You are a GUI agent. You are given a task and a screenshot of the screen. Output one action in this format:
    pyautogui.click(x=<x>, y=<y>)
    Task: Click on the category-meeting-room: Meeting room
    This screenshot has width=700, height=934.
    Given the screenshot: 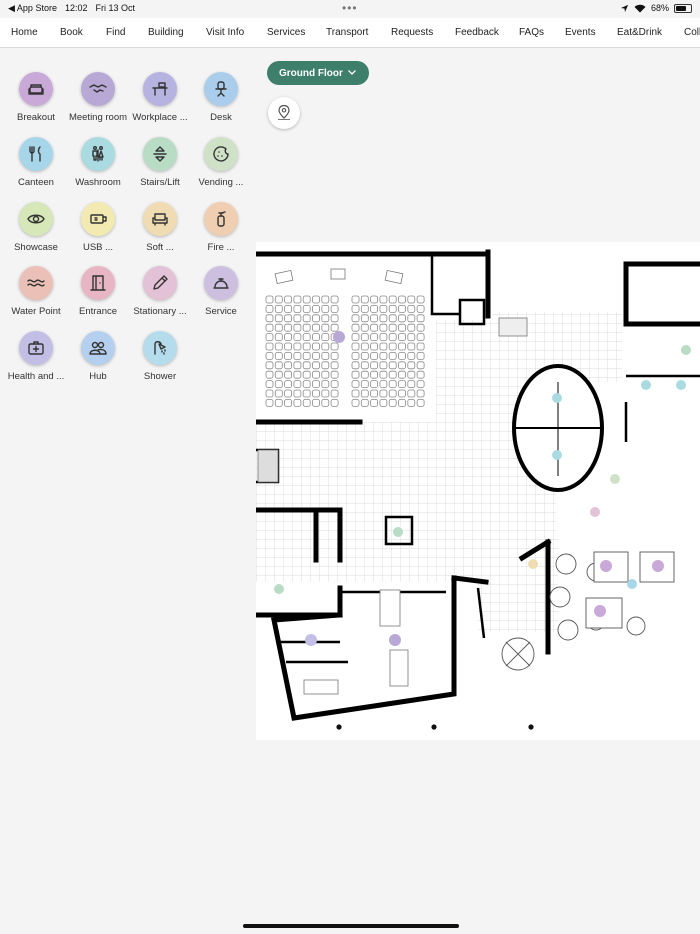 What is the action you would take?
    pyautogui.click(x=98, y=97)
    